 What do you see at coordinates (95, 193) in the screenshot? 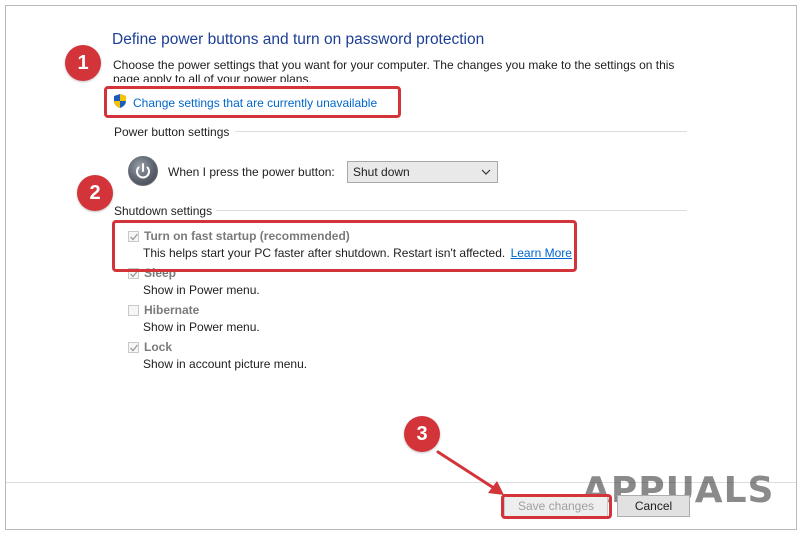
I see `step-badge-2: 2` at bounding box center [95, 193].